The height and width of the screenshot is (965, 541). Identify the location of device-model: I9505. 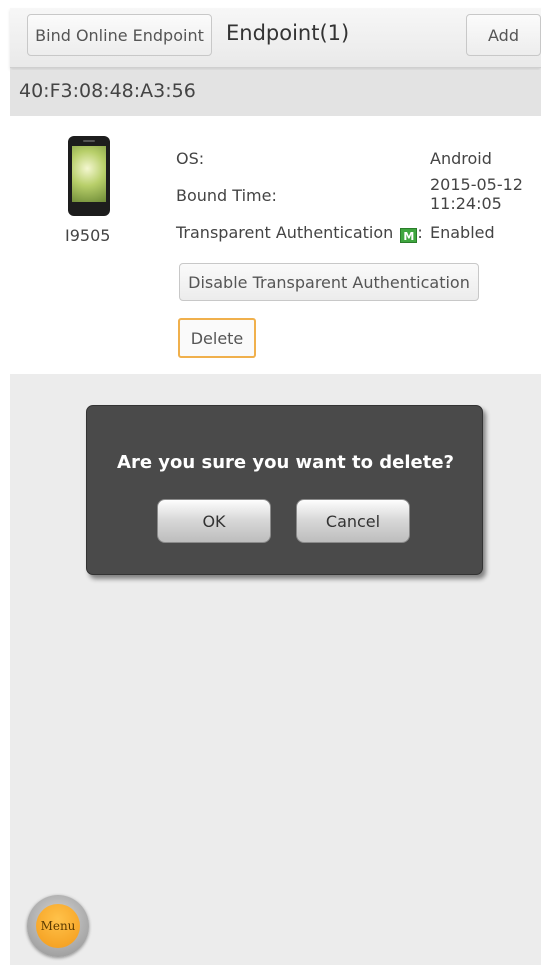
(88, 235).